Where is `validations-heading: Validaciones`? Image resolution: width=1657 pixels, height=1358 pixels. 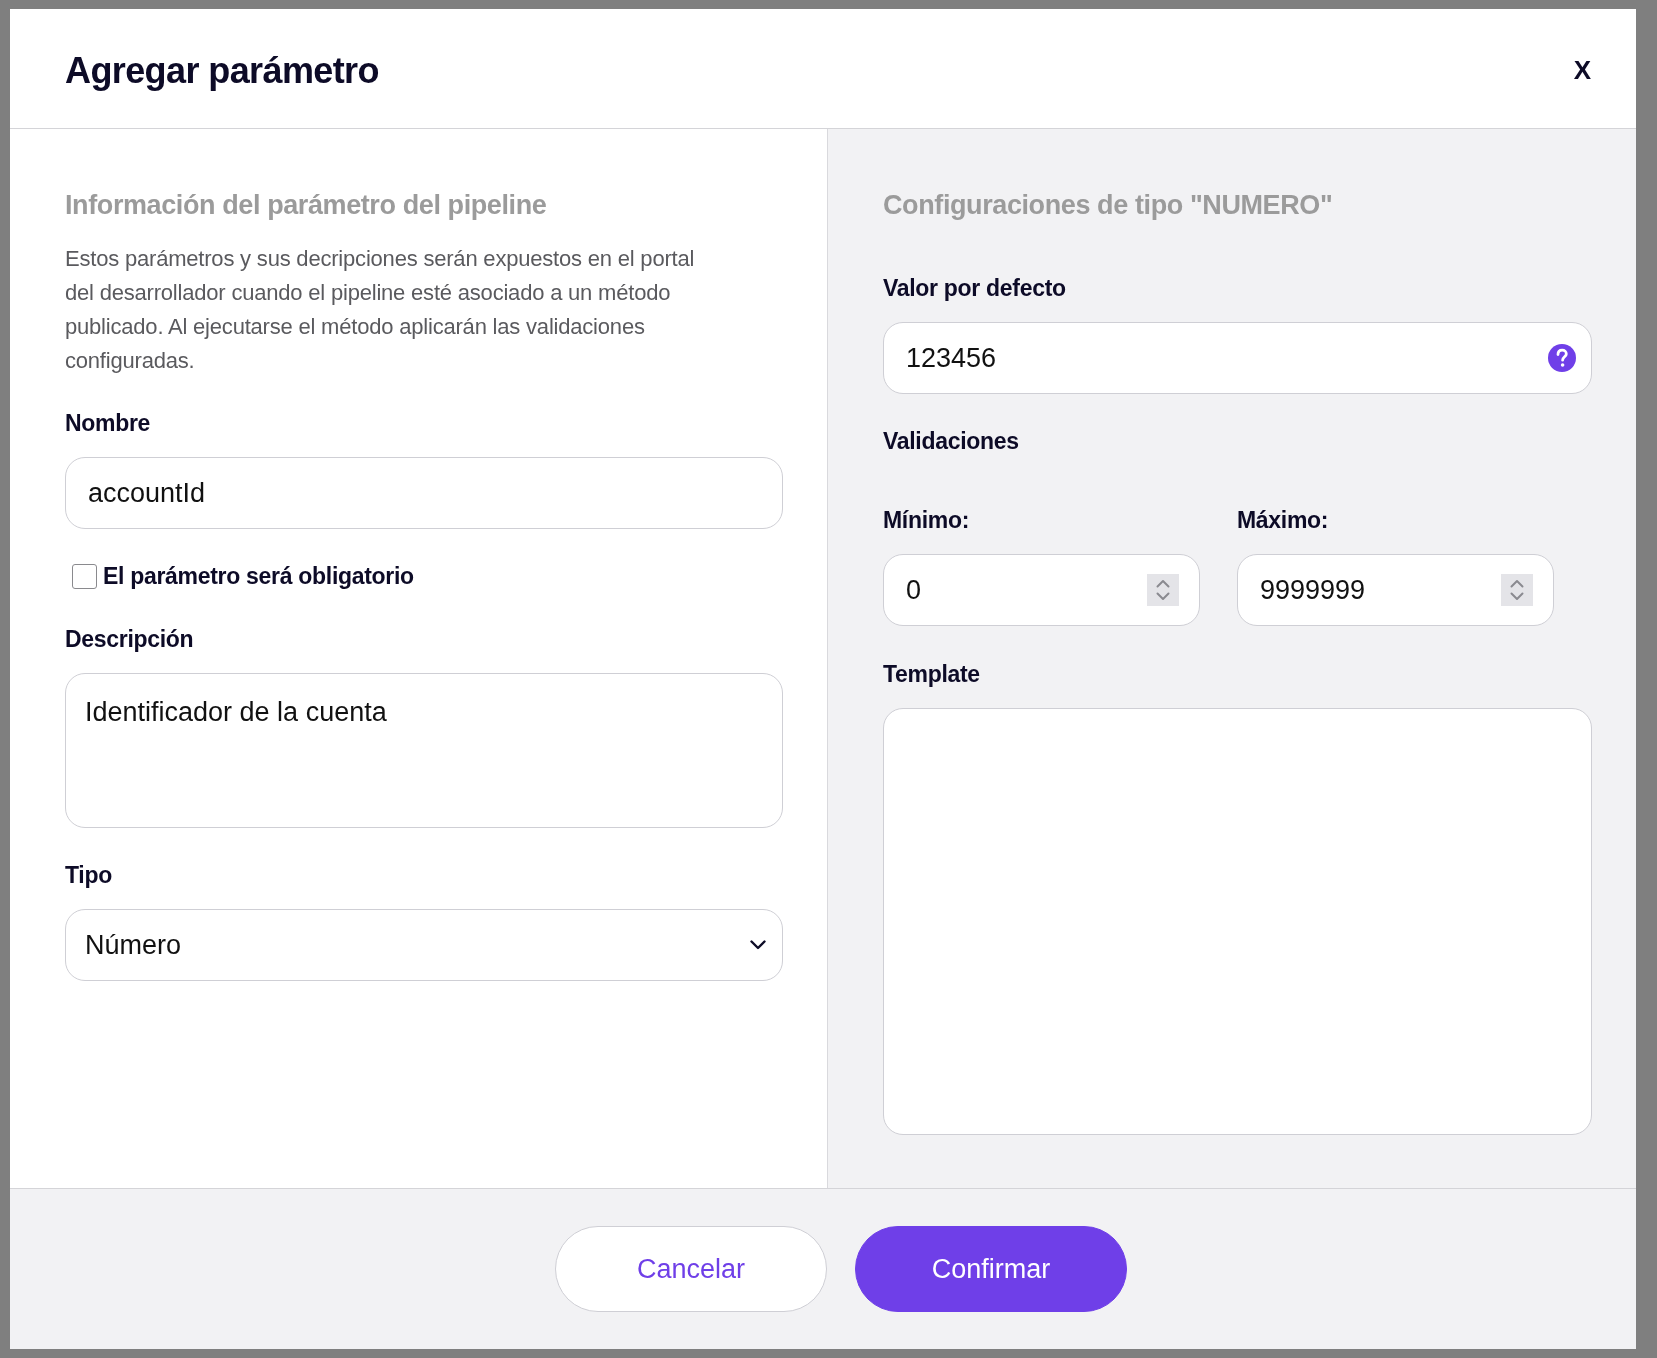 validations-heading: Validaciones is located at coordinates (951, 441).